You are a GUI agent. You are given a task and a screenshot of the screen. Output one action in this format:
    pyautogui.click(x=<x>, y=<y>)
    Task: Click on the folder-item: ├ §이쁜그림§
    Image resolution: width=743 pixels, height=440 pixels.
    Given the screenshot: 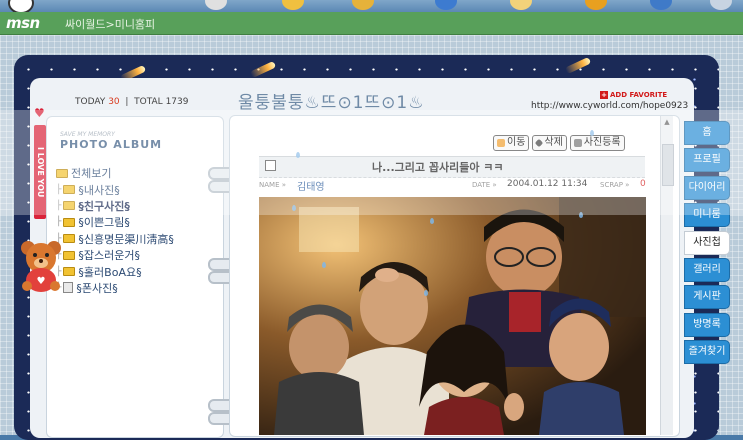 What is the action you would take?
    pyautogui.click(x=138, y=222)
    